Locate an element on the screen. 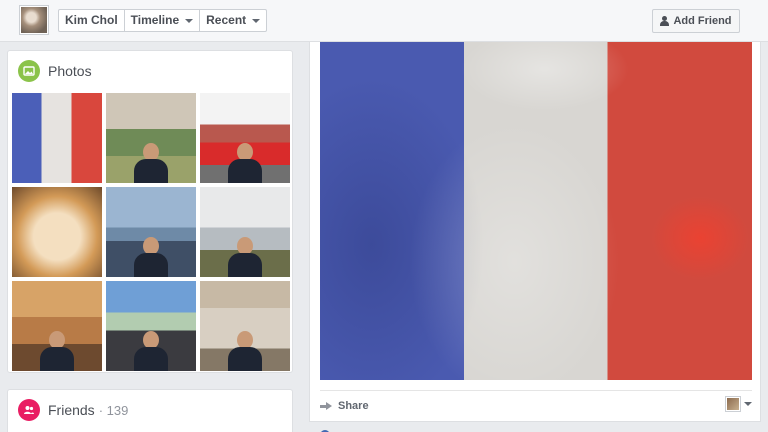  friends-icon is located at coordinates (29, 410).